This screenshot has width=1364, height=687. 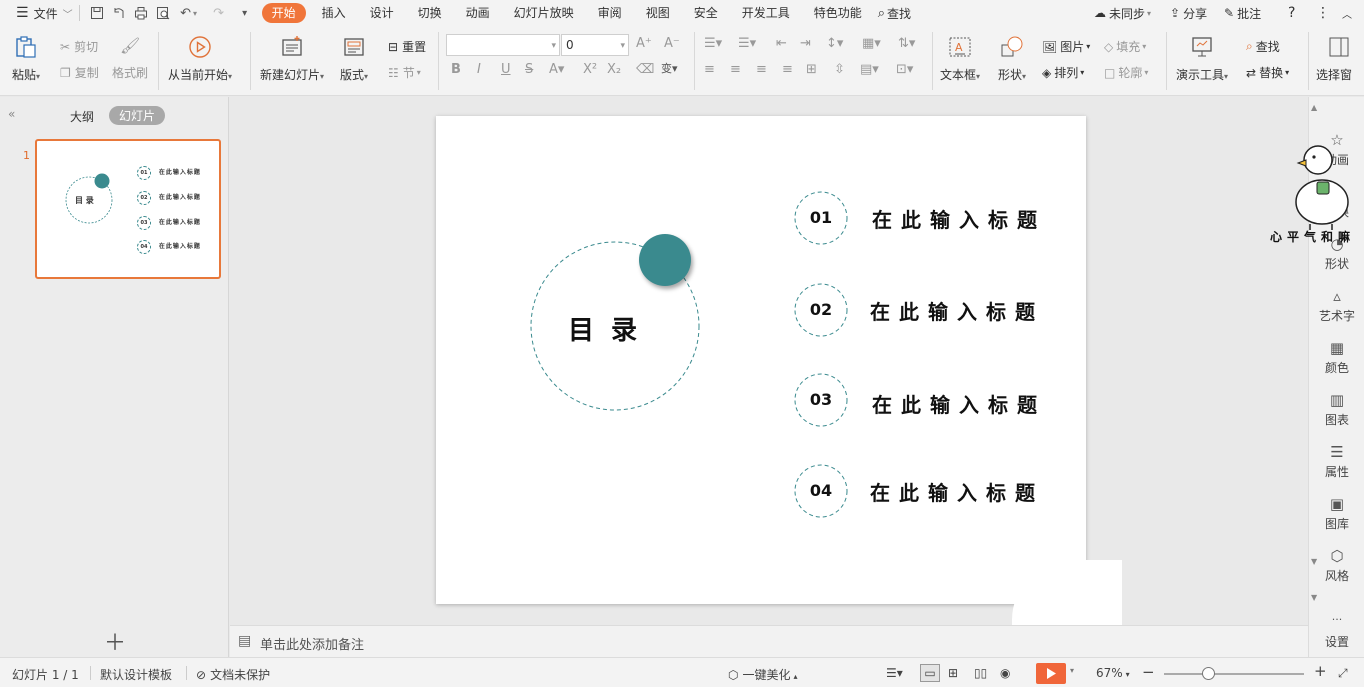 What do you see at coordinates (1148, 672) in the screenshot?
I see `zoom-out-button: −` at bounding box center [1148, 672].